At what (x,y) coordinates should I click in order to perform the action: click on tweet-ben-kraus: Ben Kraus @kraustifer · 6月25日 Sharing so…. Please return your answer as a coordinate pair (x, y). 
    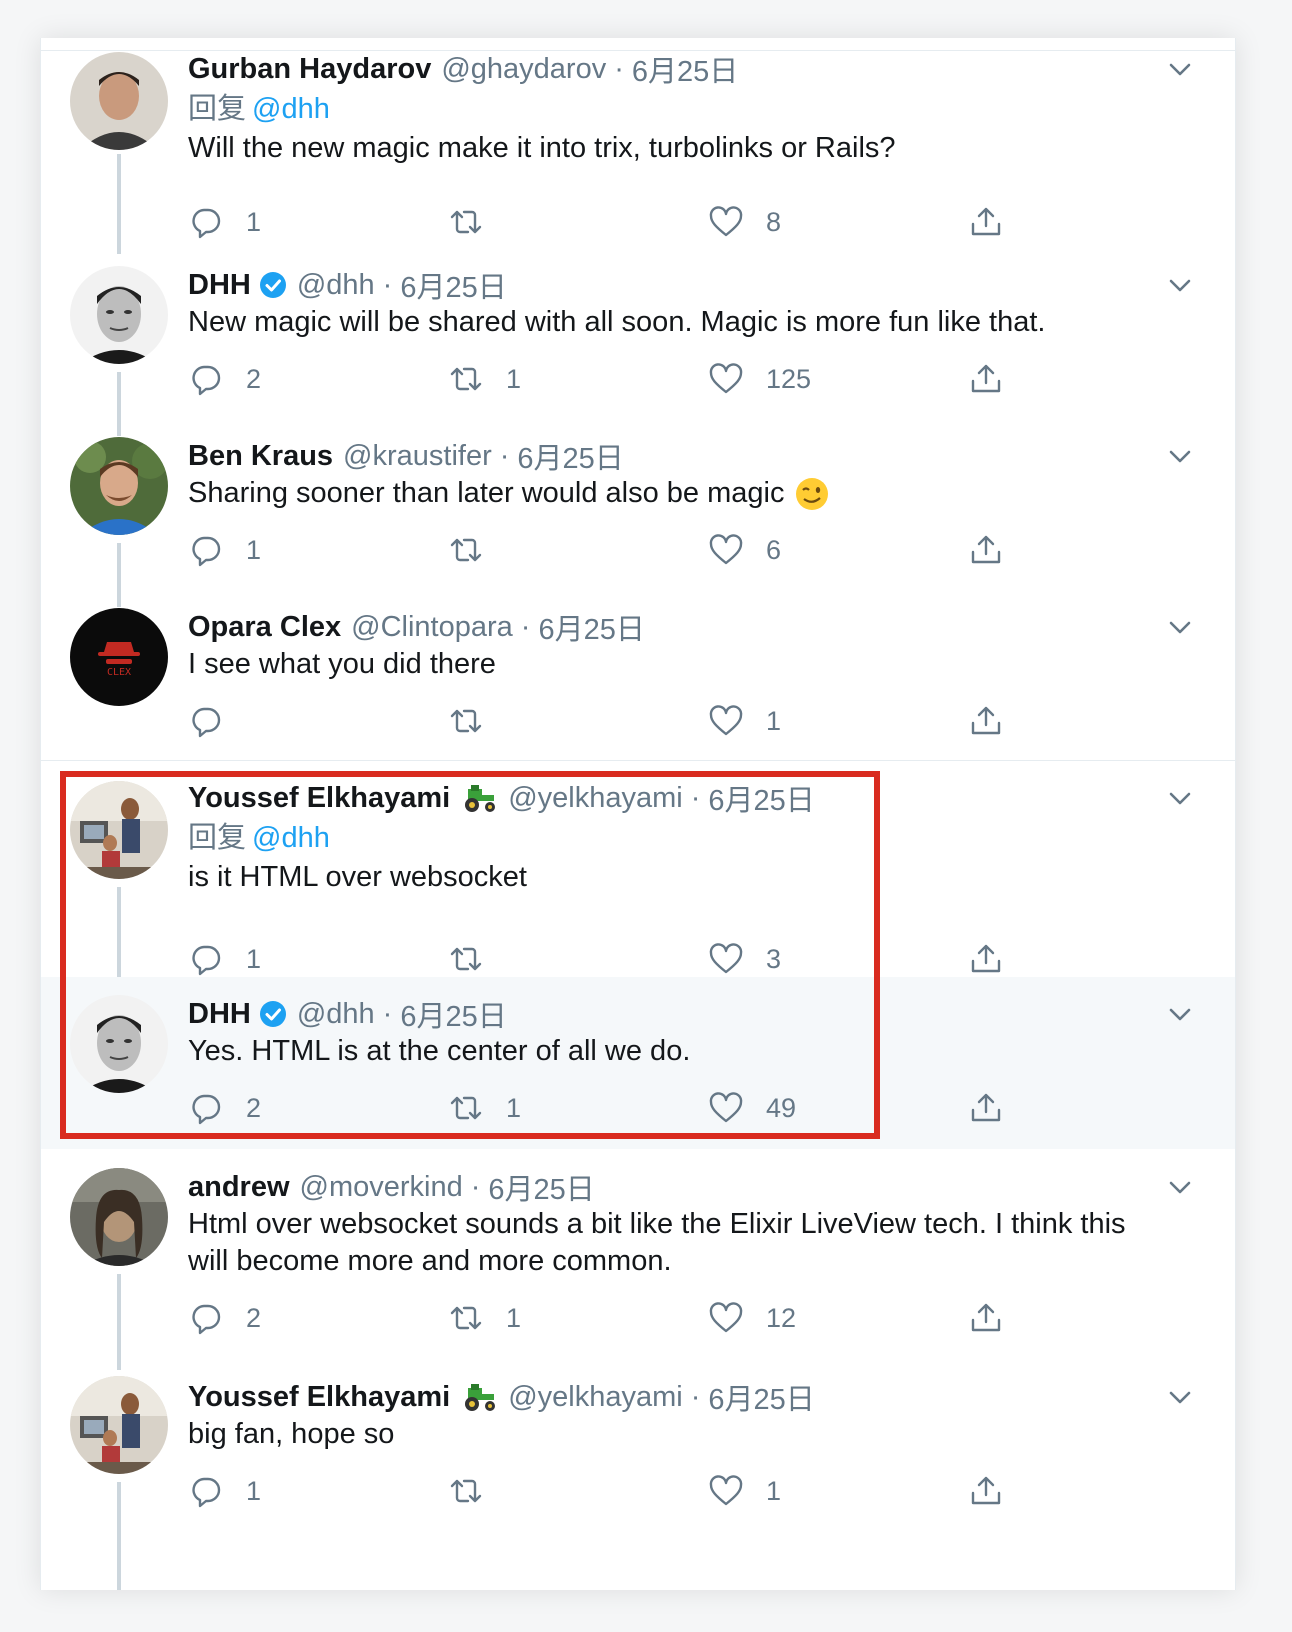
    Looking at the image, I should click on (638, 516).